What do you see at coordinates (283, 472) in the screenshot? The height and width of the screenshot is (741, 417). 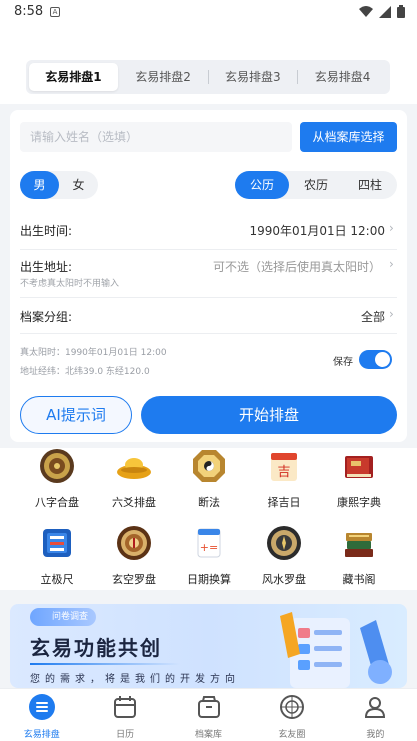 I see `svg-text: 吉` at bounding box center [283, 472].